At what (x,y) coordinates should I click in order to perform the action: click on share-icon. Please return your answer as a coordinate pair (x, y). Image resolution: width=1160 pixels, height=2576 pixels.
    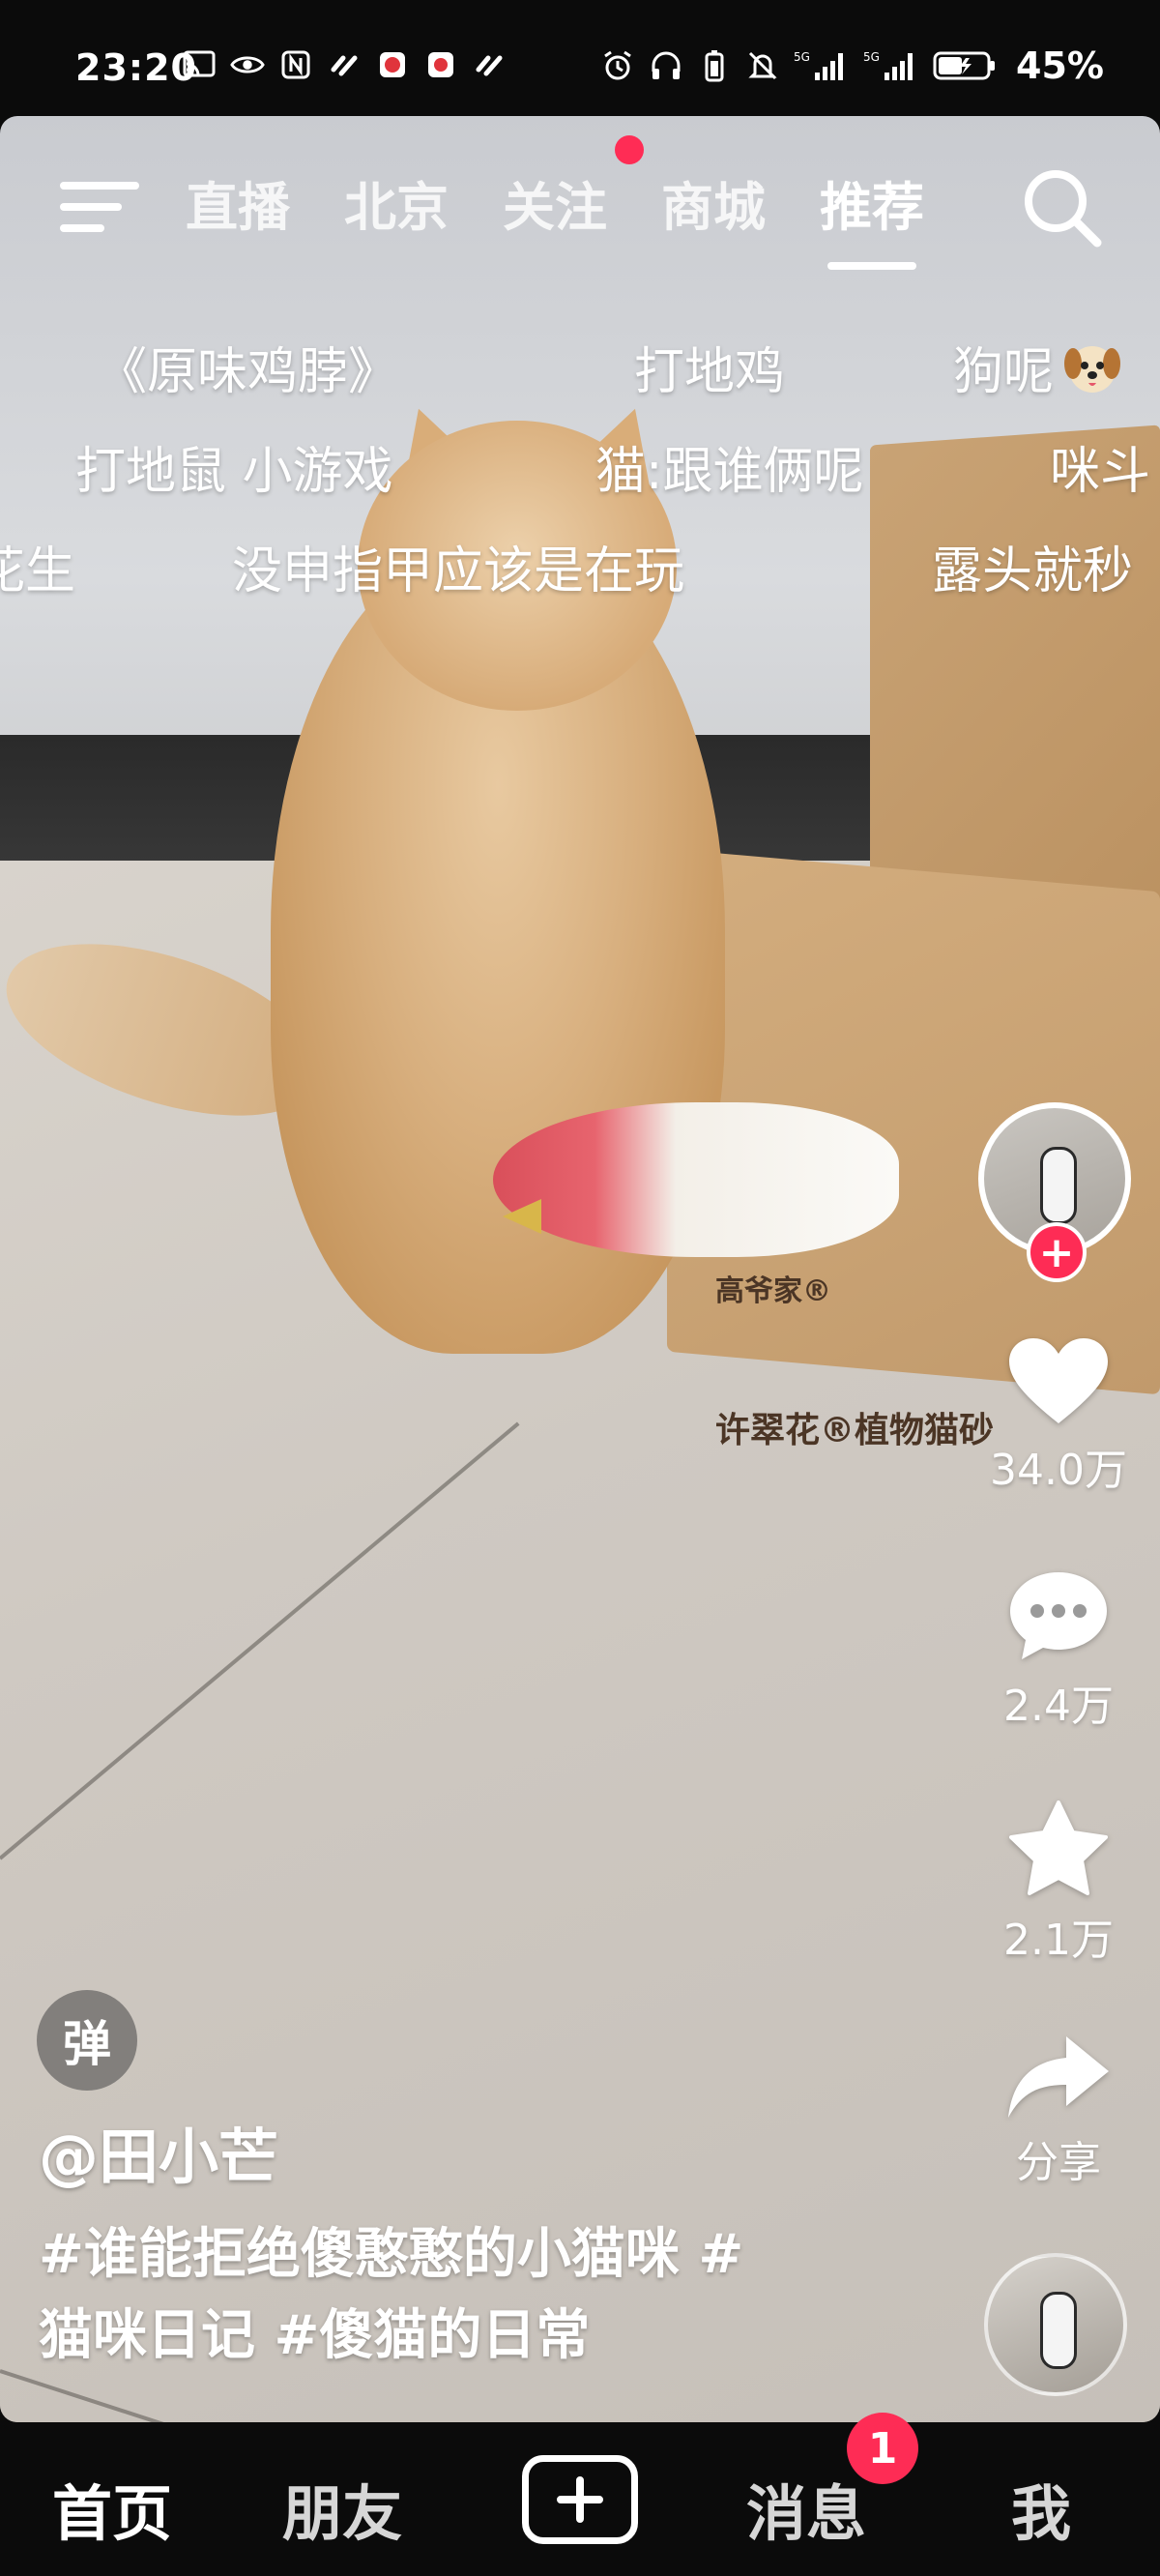
    Looking at the image, I should click on (1058, 2077).